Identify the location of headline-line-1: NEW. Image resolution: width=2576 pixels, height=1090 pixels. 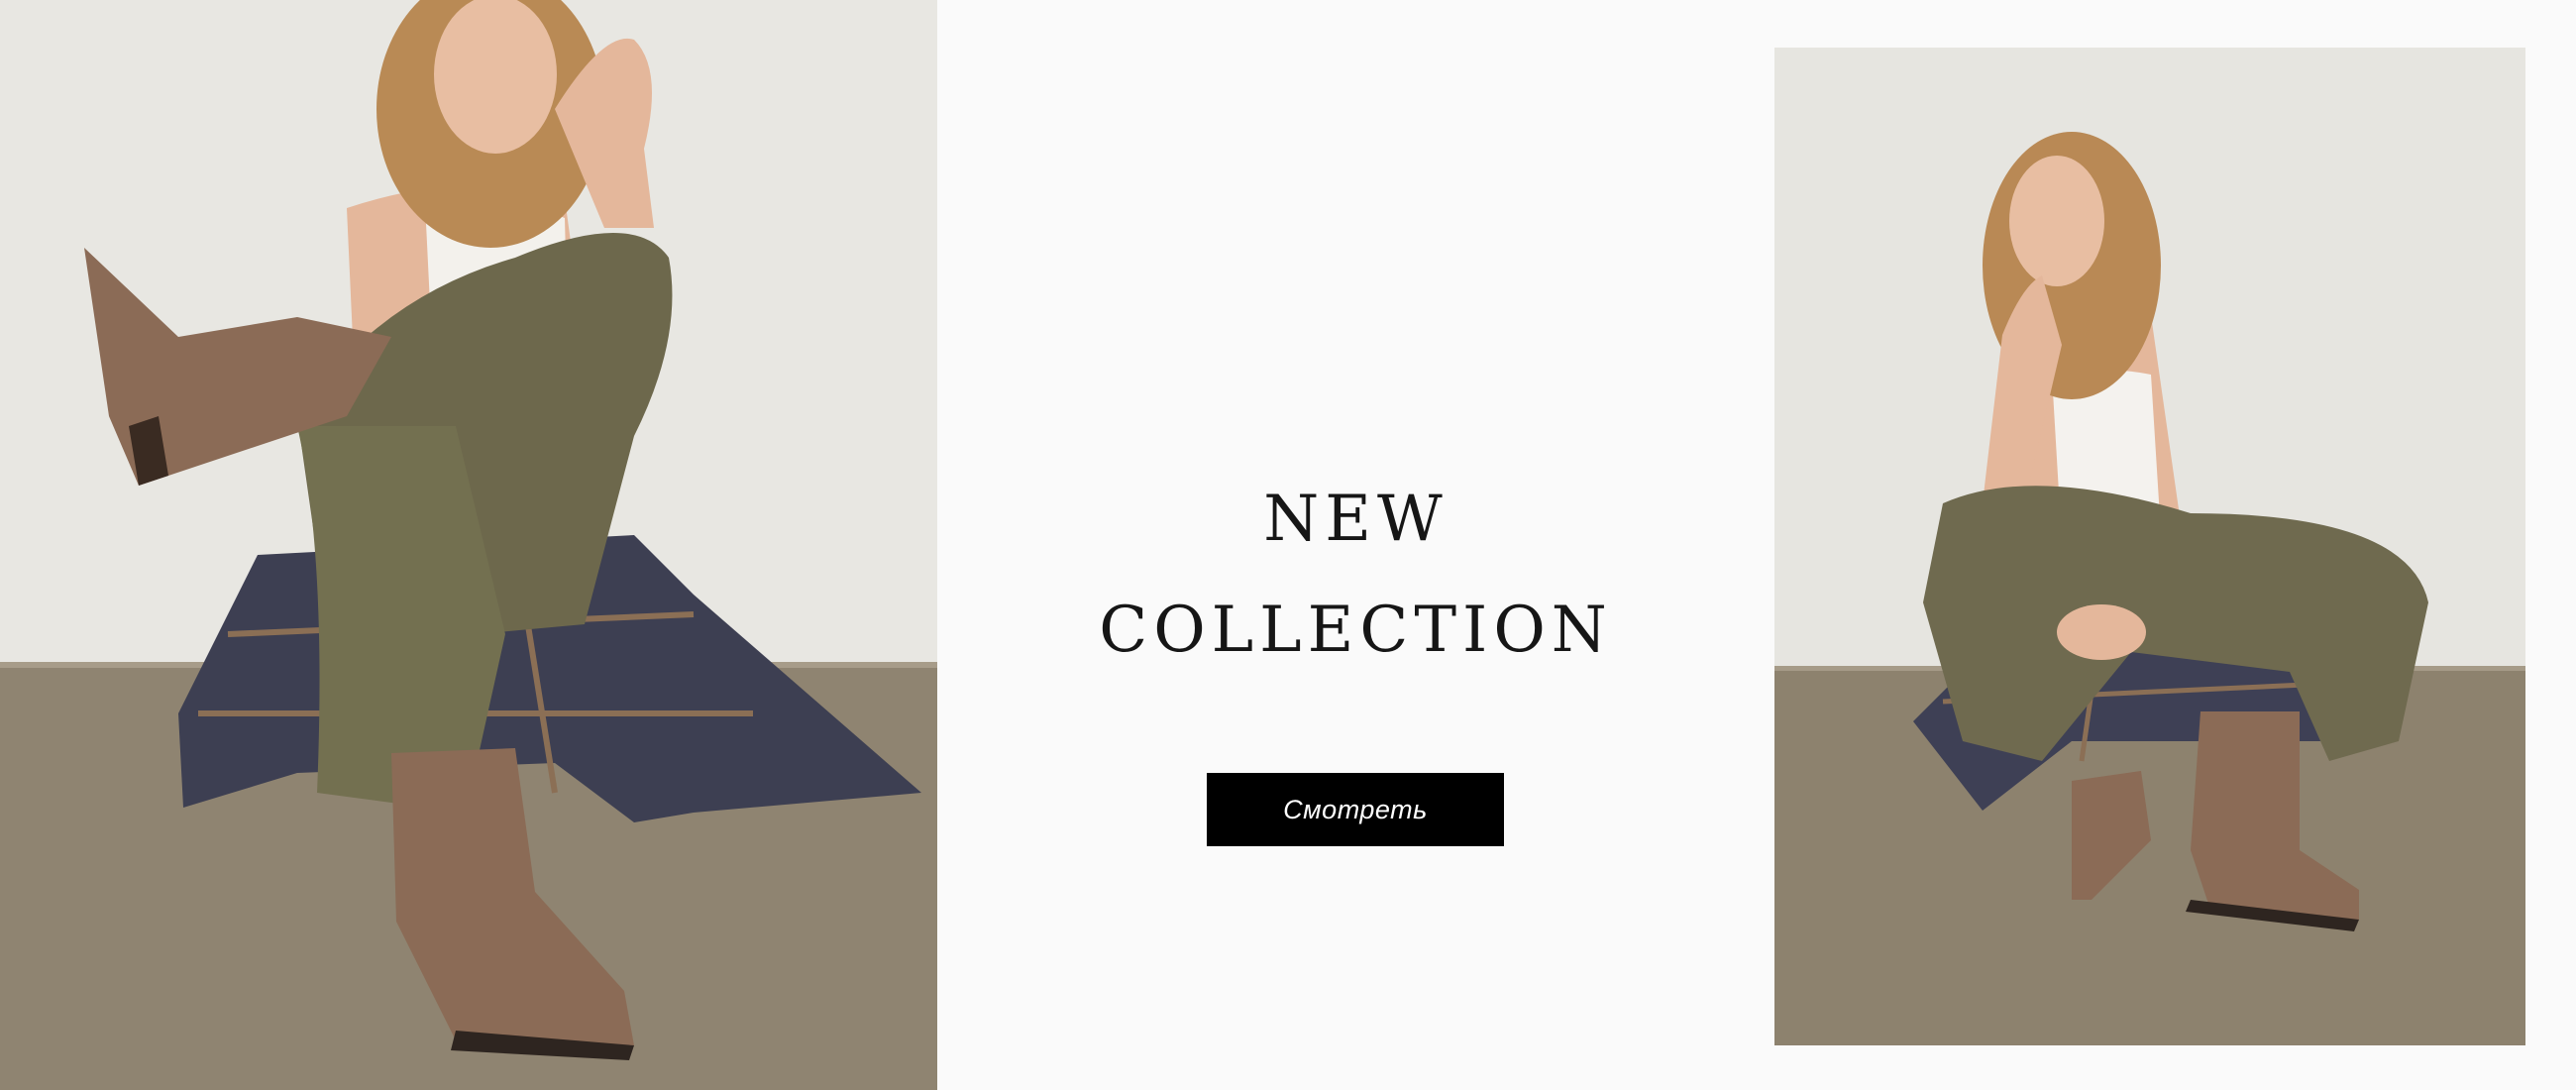
(1356, 519).